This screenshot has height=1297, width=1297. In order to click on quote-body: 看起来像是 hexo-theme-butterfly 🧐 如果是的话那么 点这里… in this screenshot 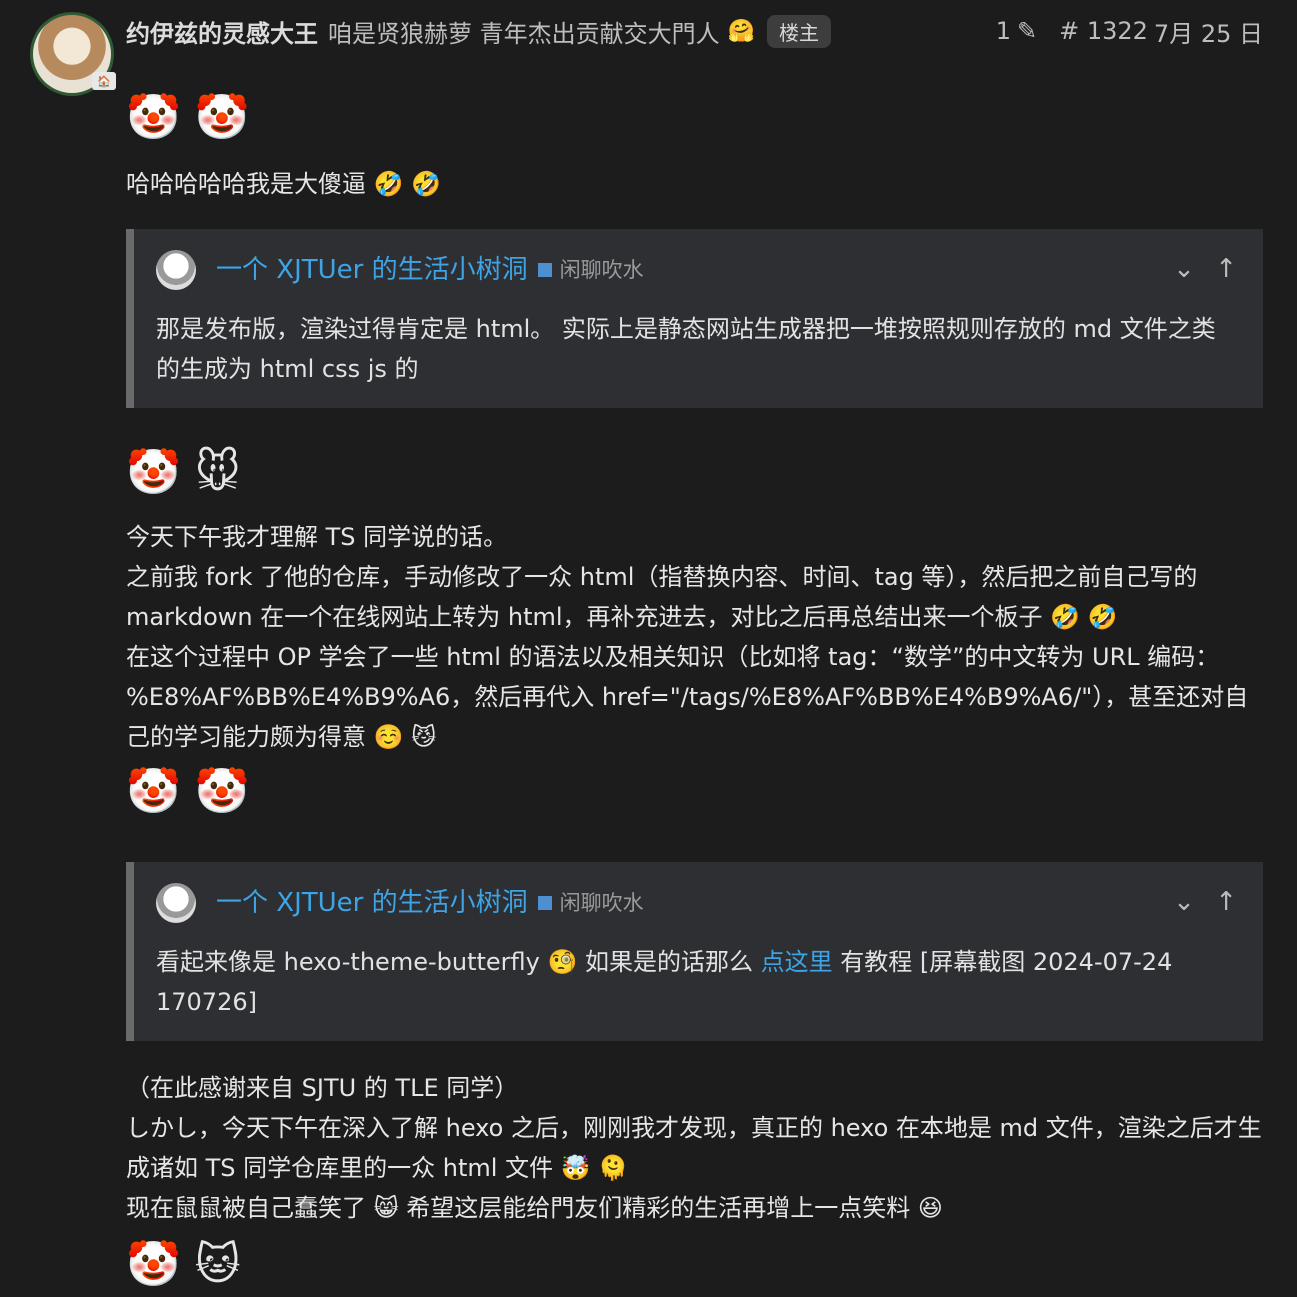, I will do `click(696, 982)`.